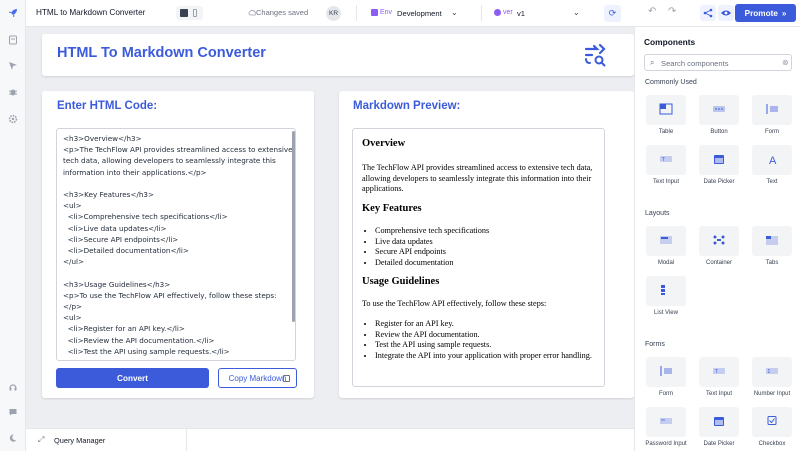 The image size is (800, 451). I want to click on preview-heading-features: Key Features, so click(392, 208).